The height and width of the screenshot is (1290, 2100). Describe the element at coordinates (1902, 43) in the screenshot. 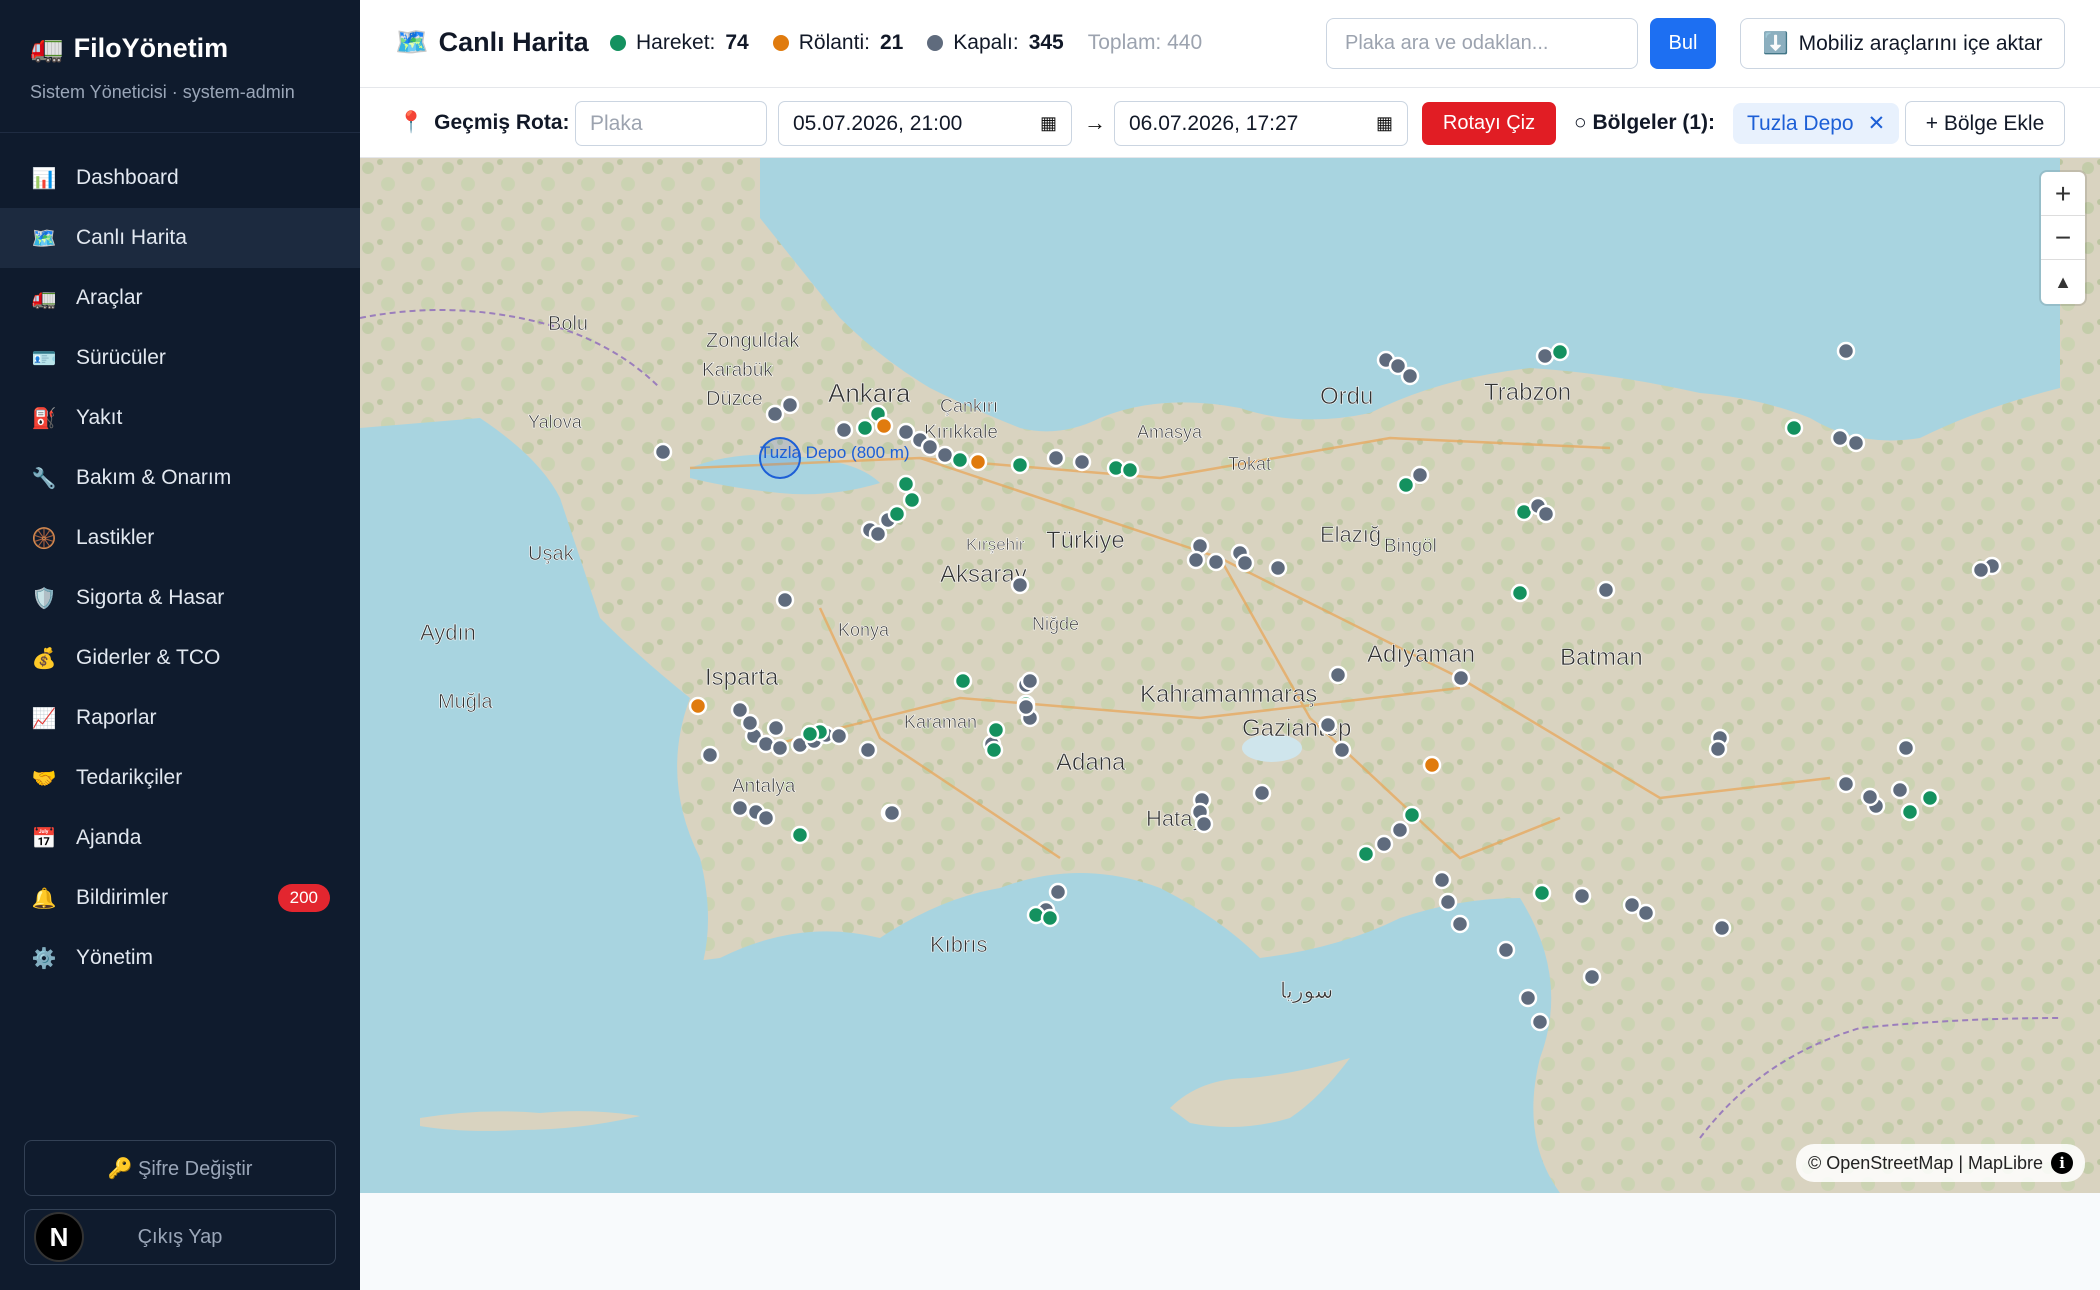

I see `import-mobiliz-button: ⬇️ Mobiliz araçlarını içe aktar` at that location.